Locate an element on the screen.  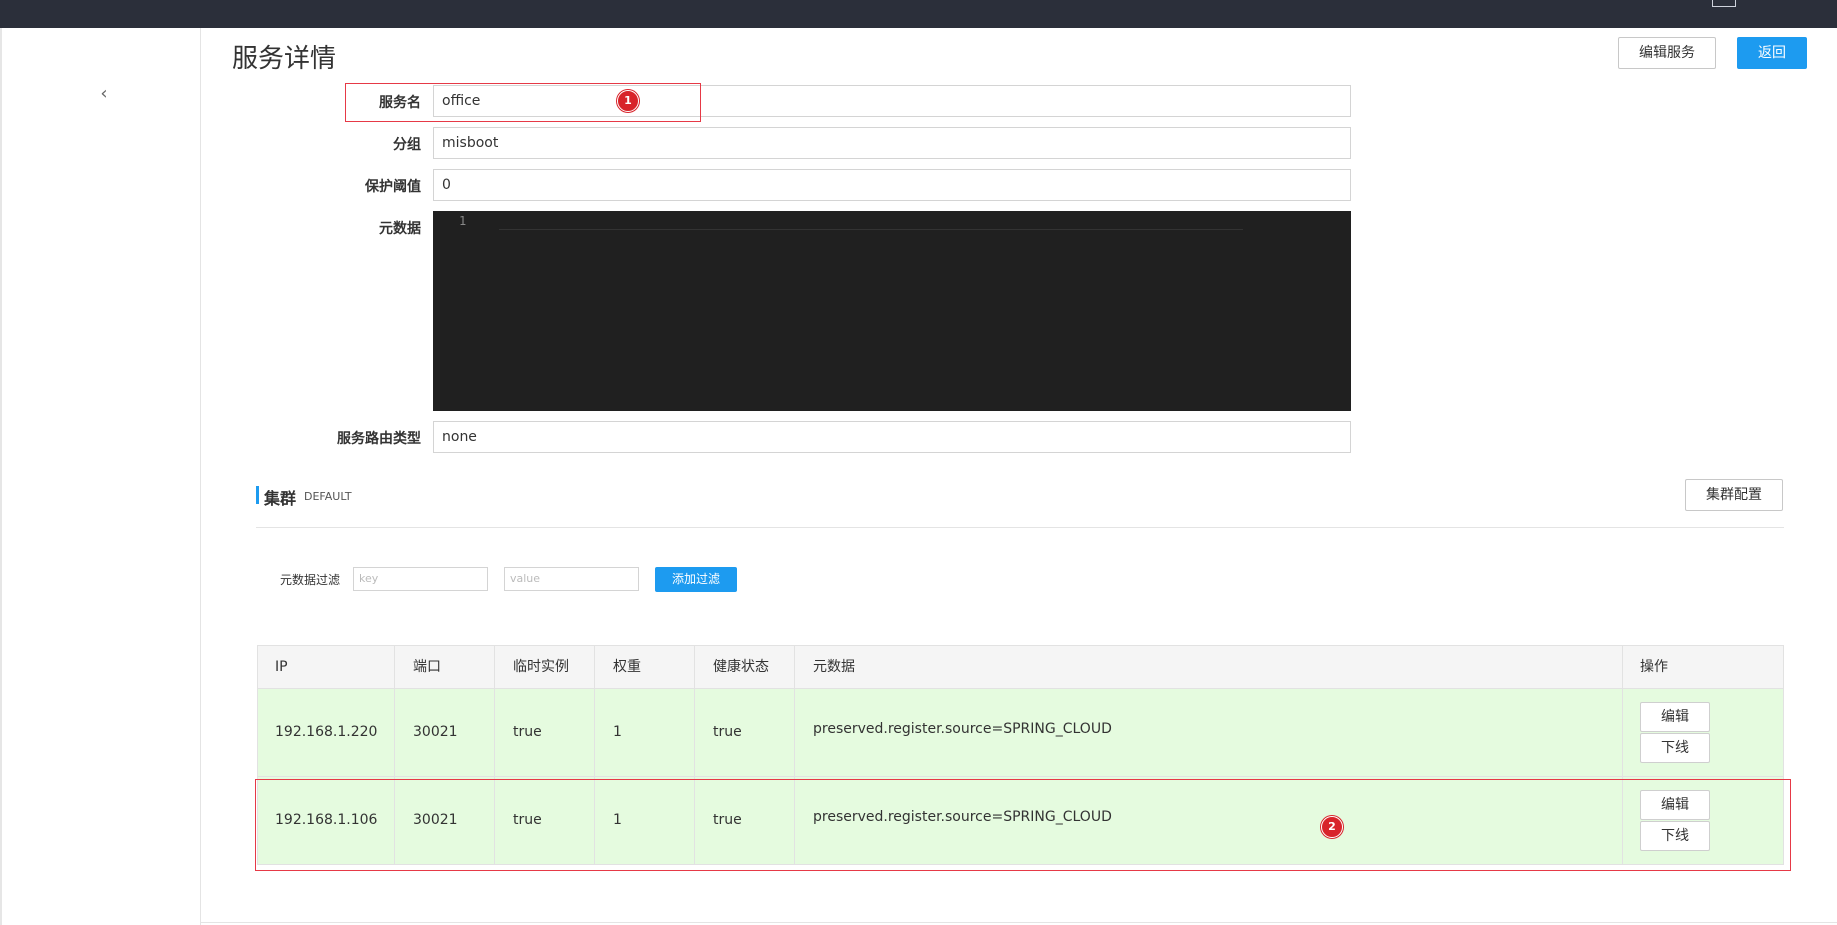
bottom-divider is located at coordinates (1019, 922).